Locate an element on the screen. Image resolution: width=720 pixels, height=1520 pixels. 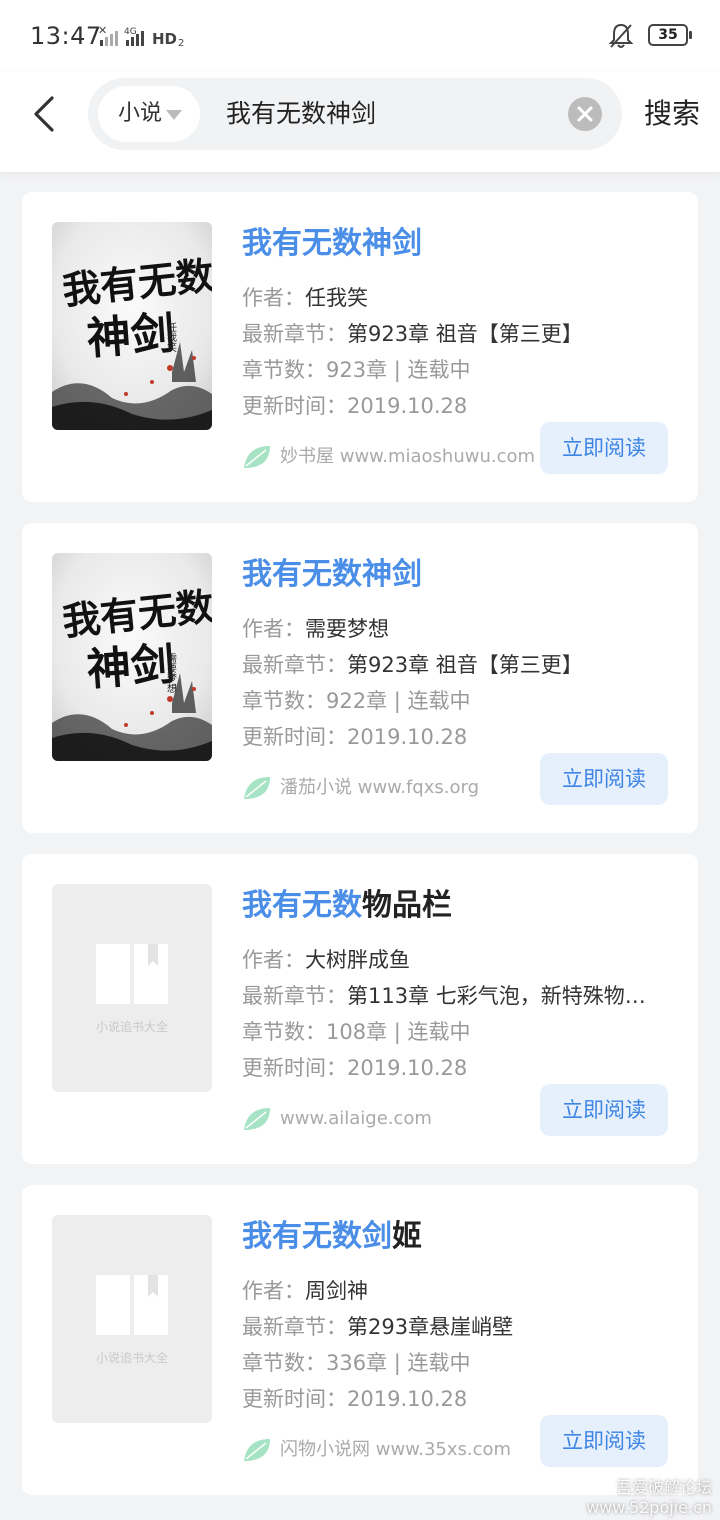
source-site: 妙书屋 www.miaoshuwu.com is located at coordinates (388, 457).